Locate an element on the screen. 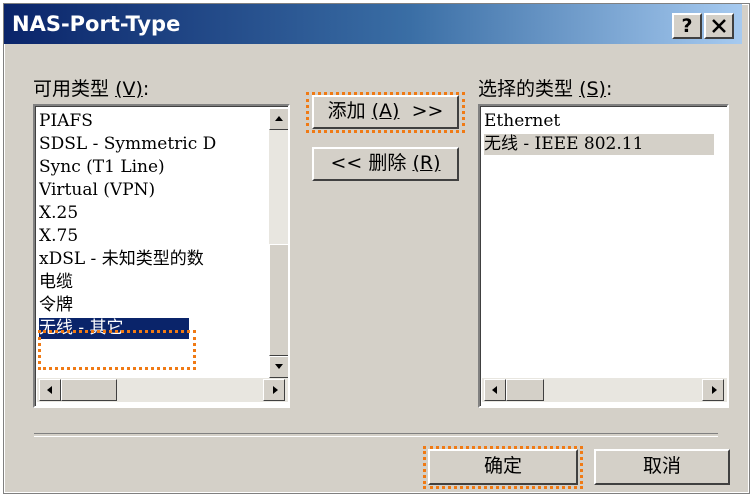  cancel-button: 取消 is located at coordinates (662, 467).